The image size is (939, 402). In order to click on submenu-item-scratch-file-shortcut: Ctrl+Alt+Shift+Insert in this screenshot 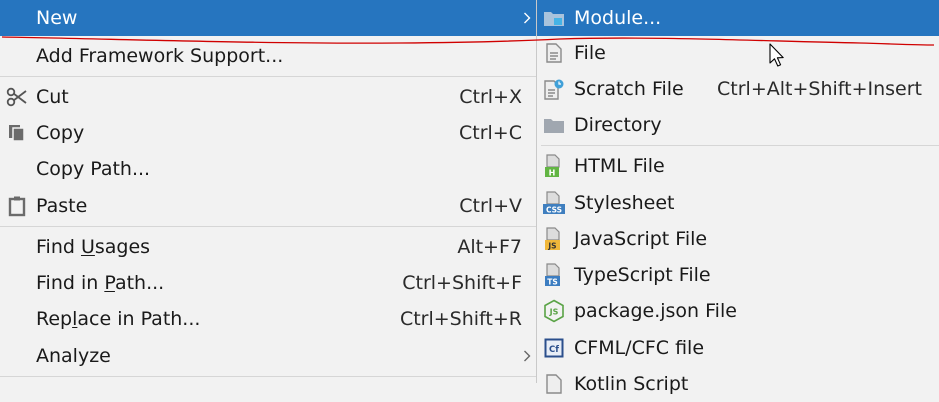, I will do `click(819, 89)`.